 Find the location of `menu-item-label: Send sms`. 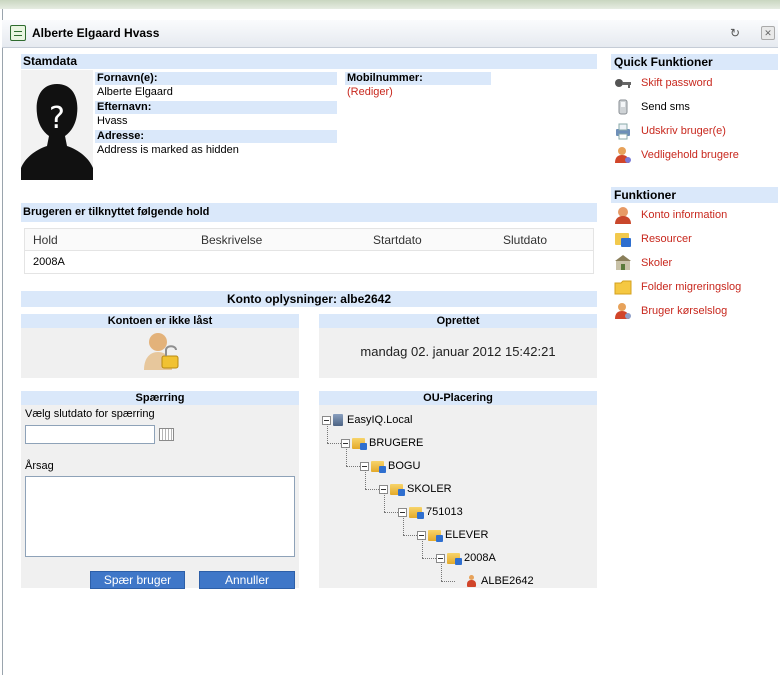

menu-item-label: Send sms is located at coordinates (665, 107).